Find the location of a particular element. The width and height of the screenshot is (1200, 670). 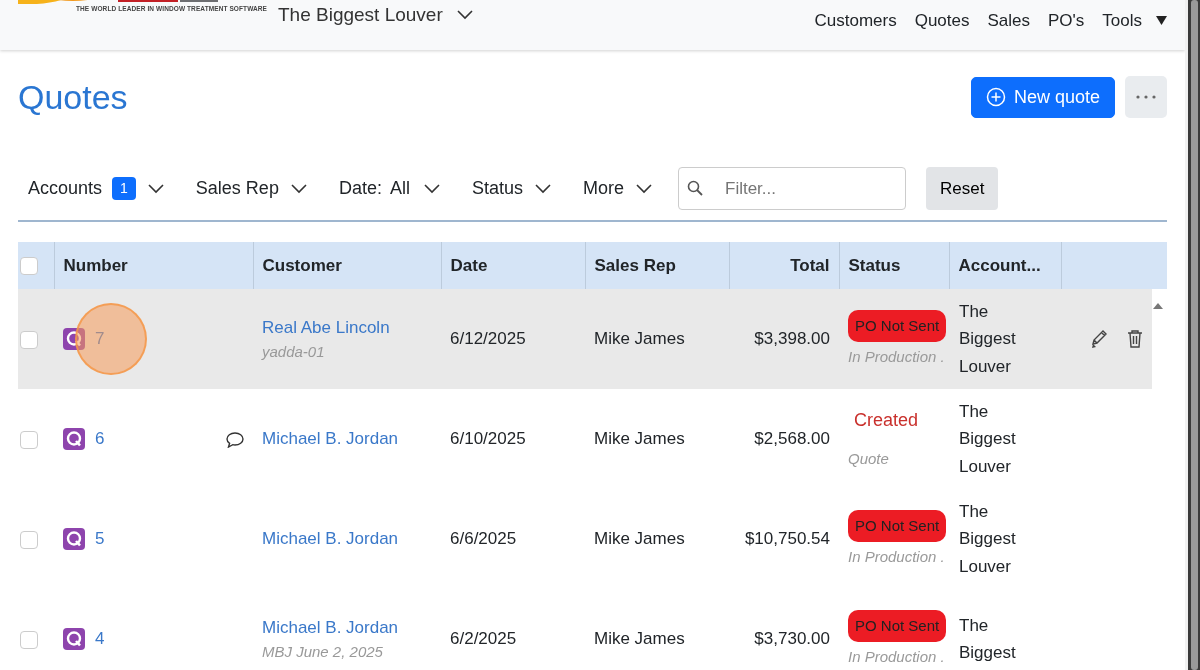

account-text: The Biggest is located at coordinates (988, 639).